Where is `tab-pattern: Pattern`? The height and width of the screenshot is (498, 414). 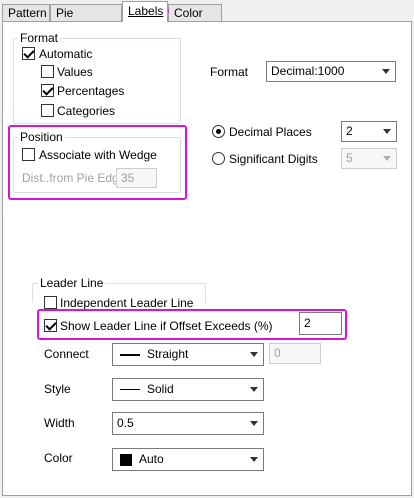 tab-pattern: Pattern is located at coordinates (26, 12).